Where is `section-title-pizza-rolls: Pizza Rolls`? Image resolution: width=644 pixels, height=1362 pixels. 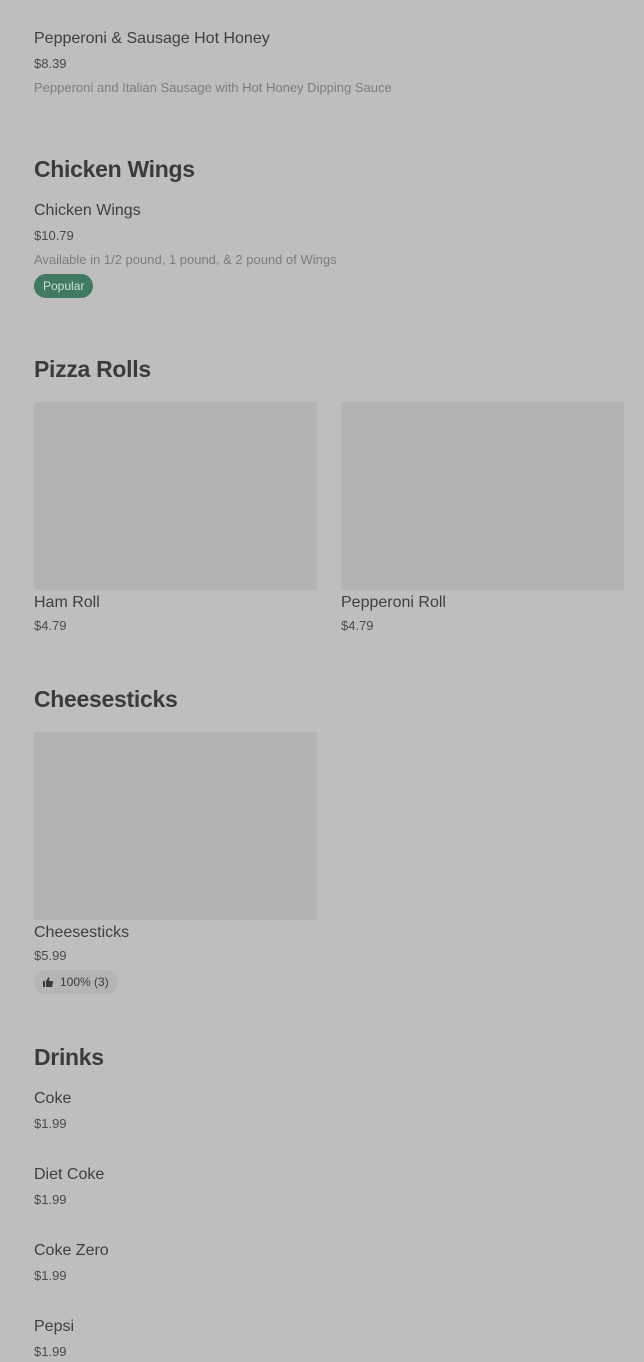 section-title-pizza-rolls: Pizza Rolls is located at coordinates (92, 369).